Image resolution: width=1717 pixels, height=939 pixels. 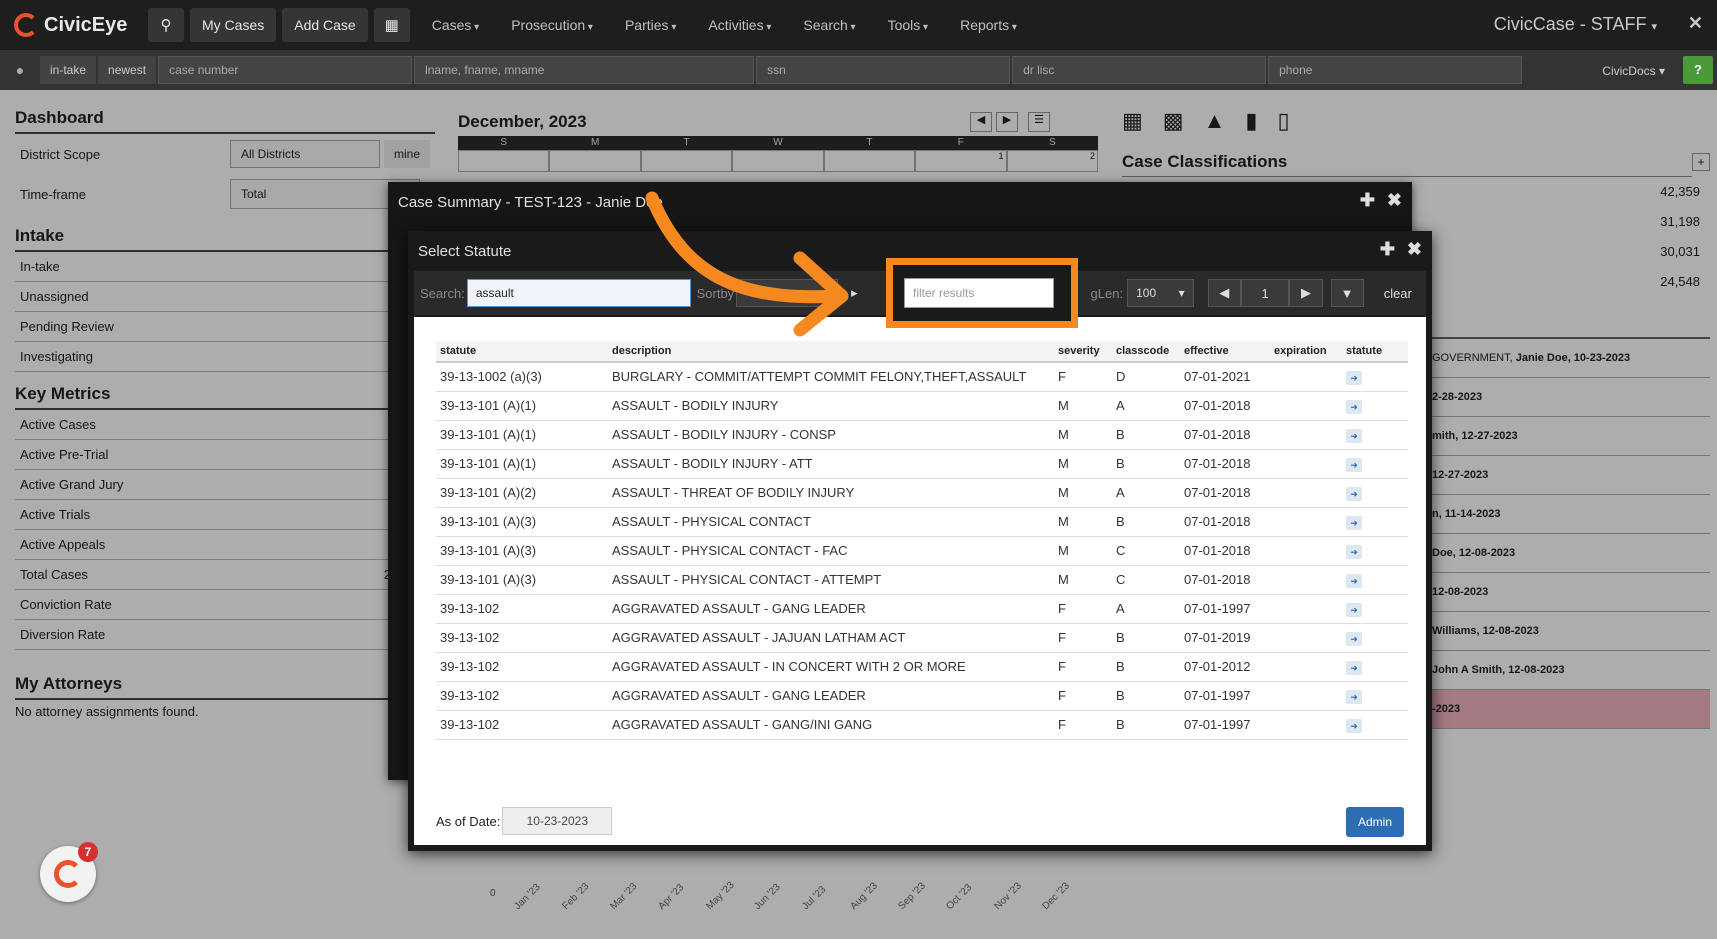 What do you see at coordinates (1397, 293) in the screenshot?
I see `clear-button: clear` at bounding box center [1397, 293].